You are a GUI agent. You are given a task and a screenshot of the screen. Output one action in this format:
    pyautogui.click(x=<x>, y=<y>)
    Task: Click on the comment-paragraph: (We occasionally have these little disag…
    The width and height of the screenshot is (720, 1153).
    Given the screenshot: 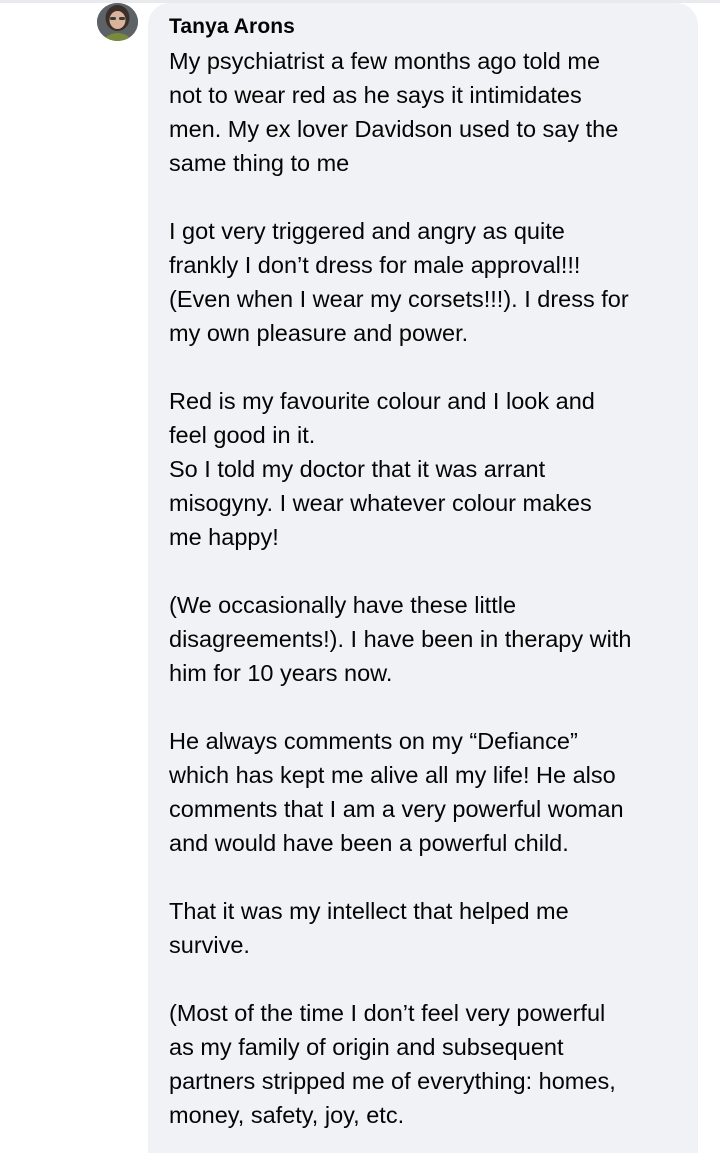 What is the action you would take?
    pyautogui.click(x=400, y=639)
    